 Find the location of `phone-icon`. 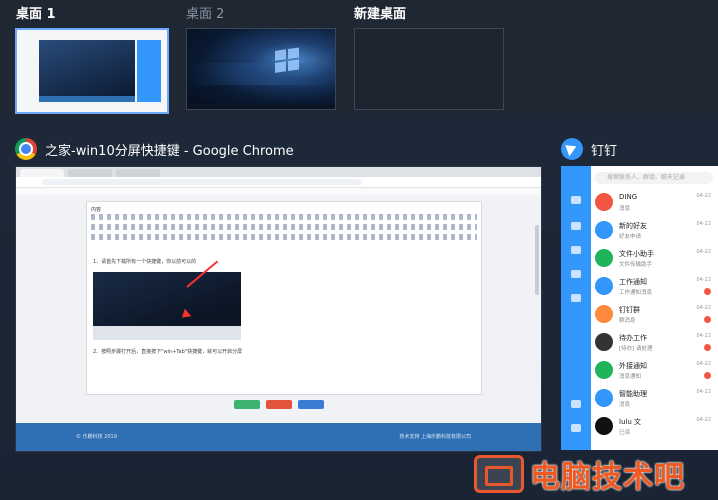

phone-icon is located at coordinates (576, 274).